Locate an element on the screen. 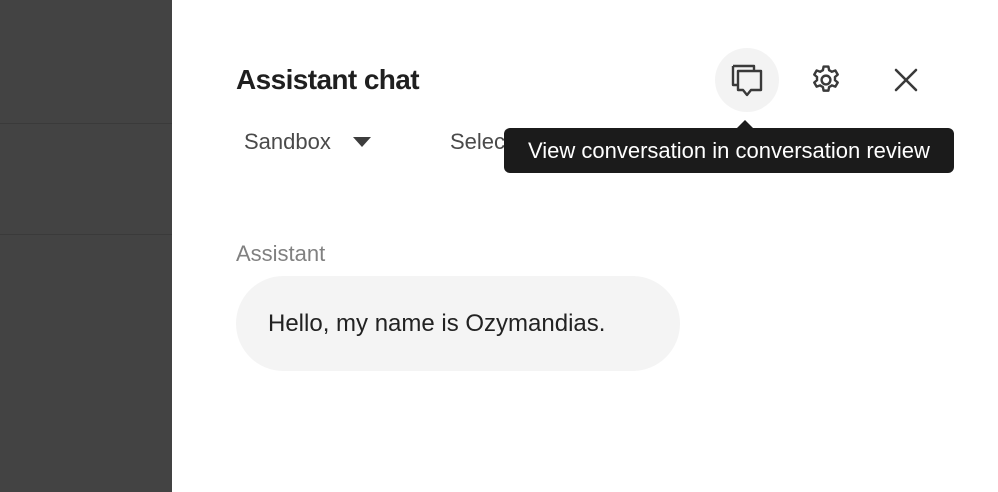 Image resolution: width=998 pixels, height=492 pixels. settings-button is located at coordinates (826, 80).